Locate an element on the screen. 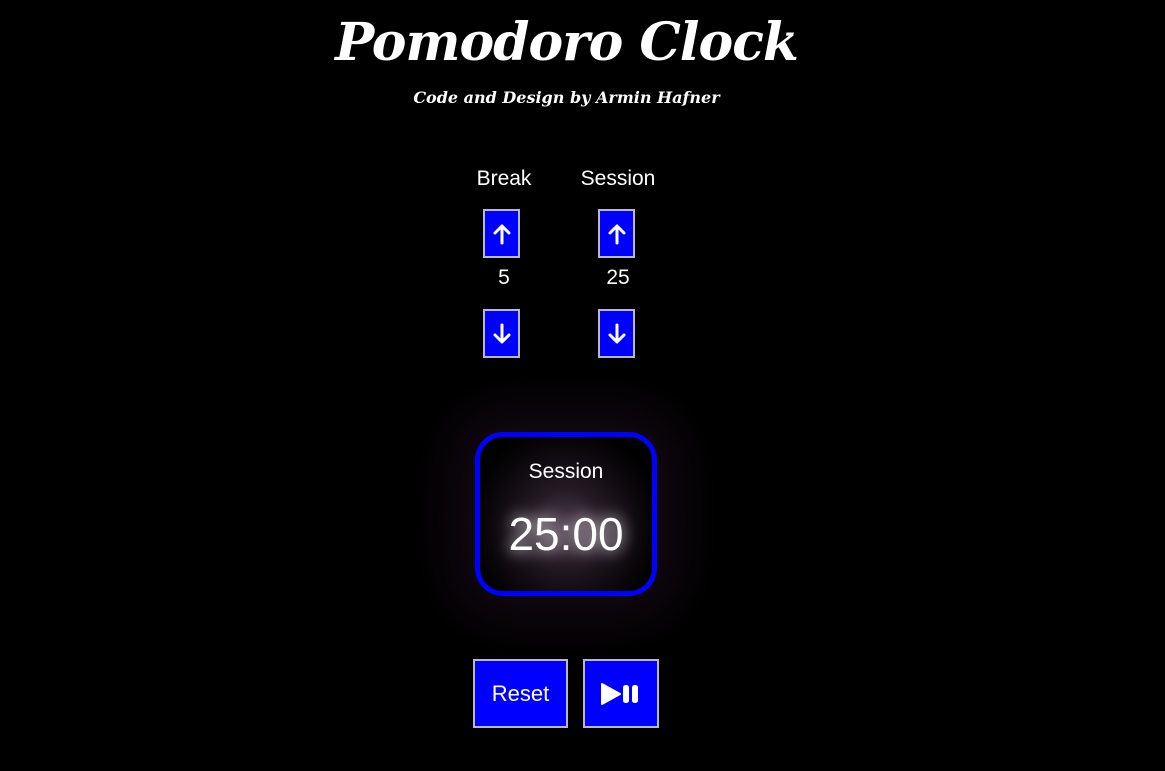 This screenshot has width=1165, height=771. break-label: Break is located at coordinates (504, 178).